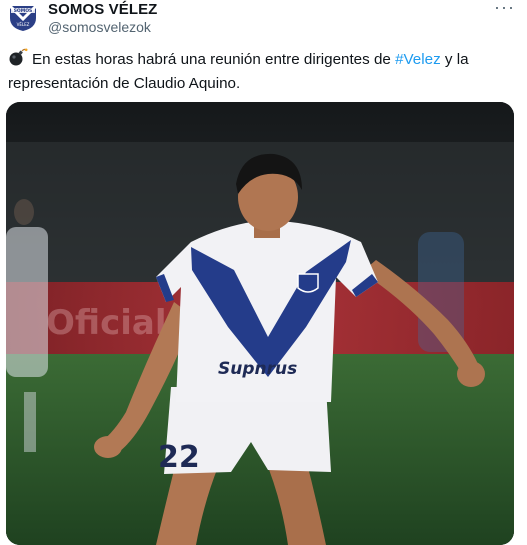  Describe the element at coordinates (257, 369) in the screenshot. I see `jersey-sponsor: Supnrus` at that location.